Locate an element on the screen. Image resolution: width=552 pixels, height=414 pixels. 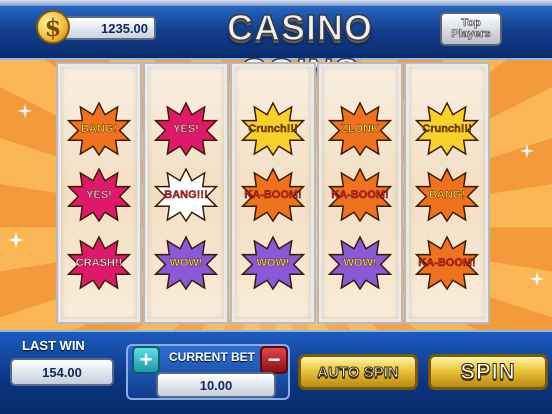
reel-2: YES! BANG!!! WOW! is located at coordinates (186, 193).